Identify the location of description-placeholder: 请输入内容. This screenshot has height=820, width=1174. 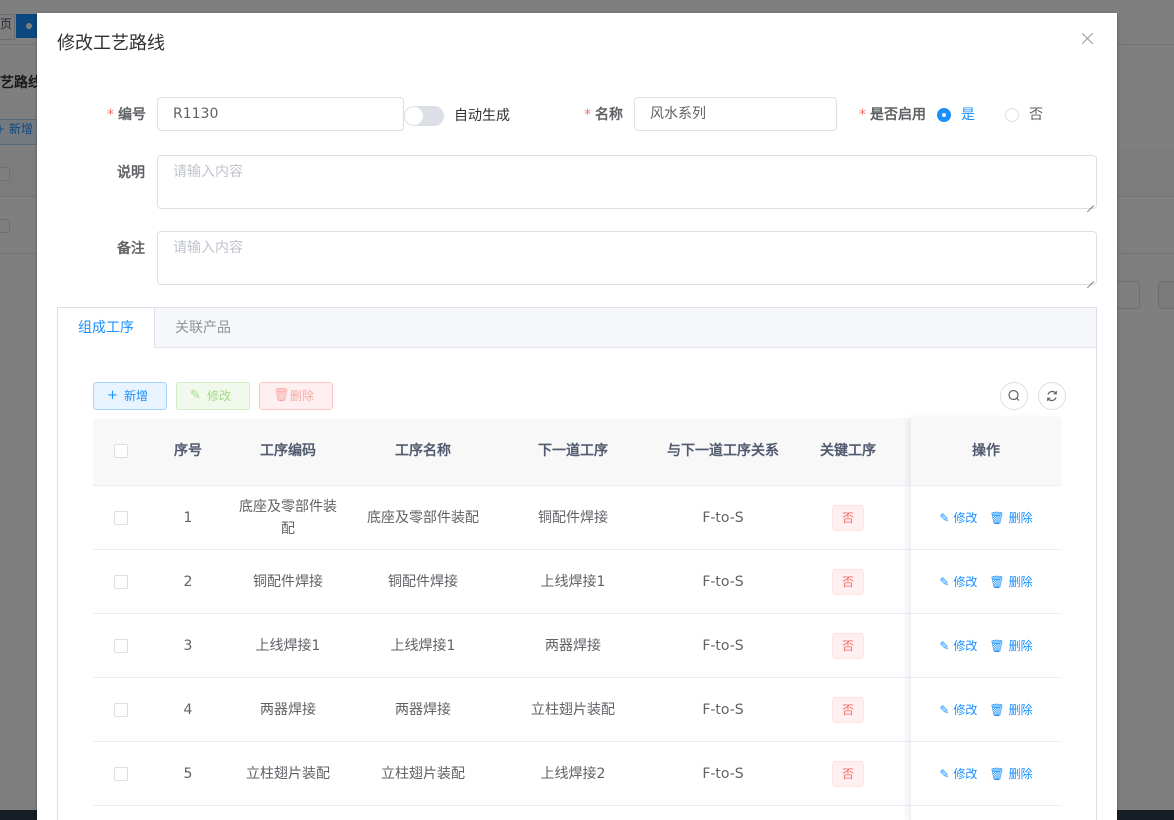
(208, 172).